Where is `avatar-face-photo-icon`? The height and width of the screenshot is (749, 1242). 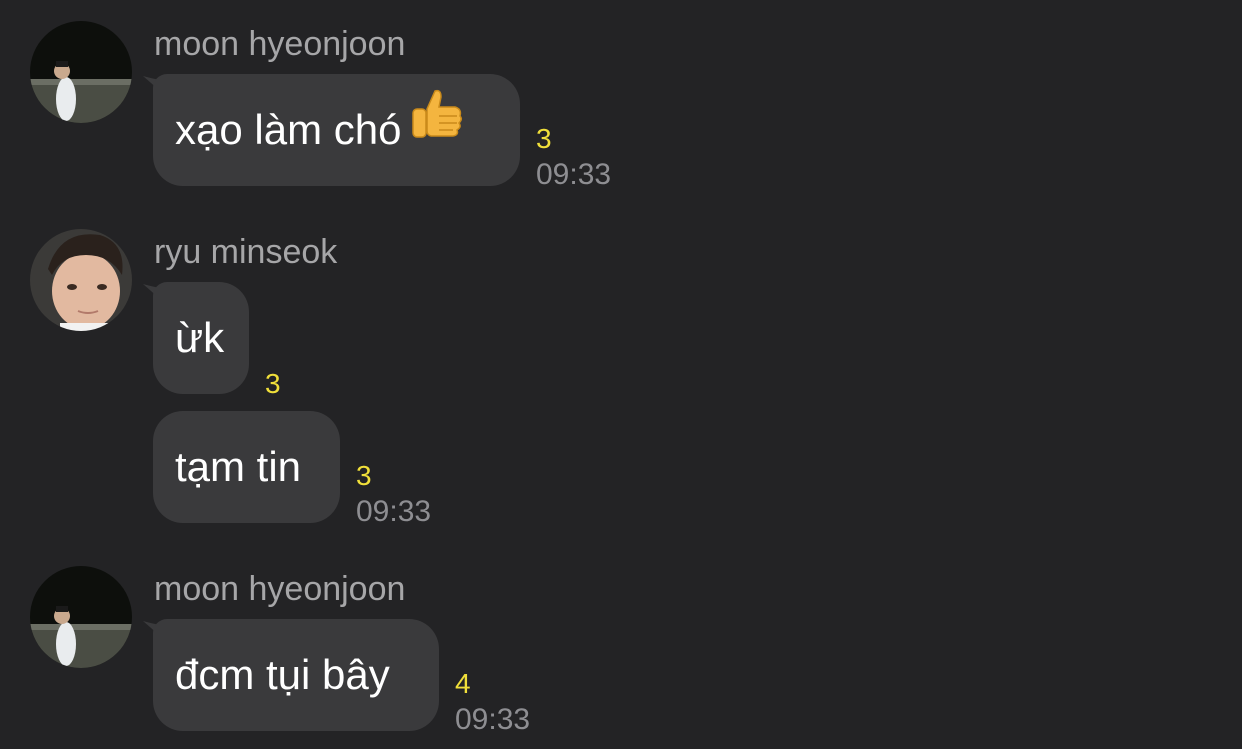
avatar-face-photo-icon is located at coordinates (81, 280).